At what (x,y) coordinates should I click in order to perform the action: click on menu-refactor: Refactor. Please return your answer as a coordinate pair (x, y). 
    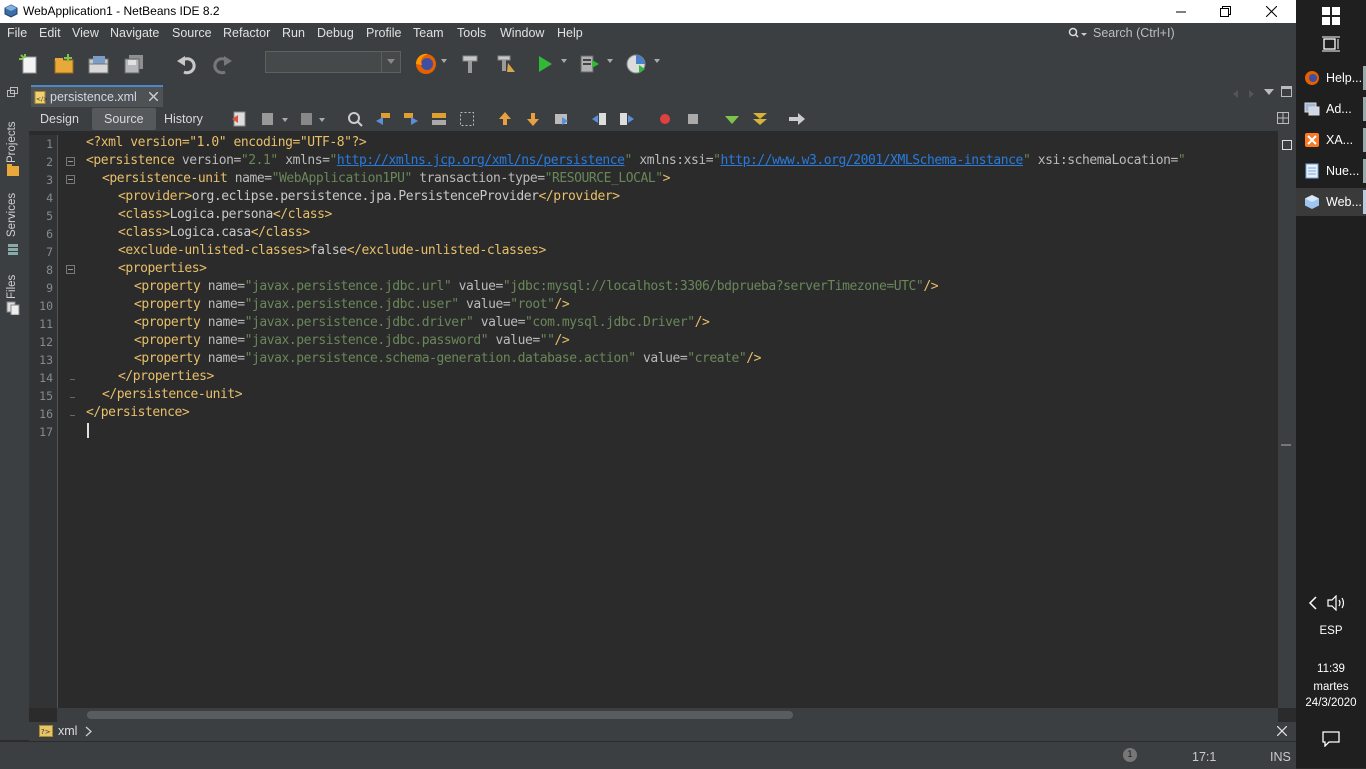
    Looking at the image, I should click on (246, 33).